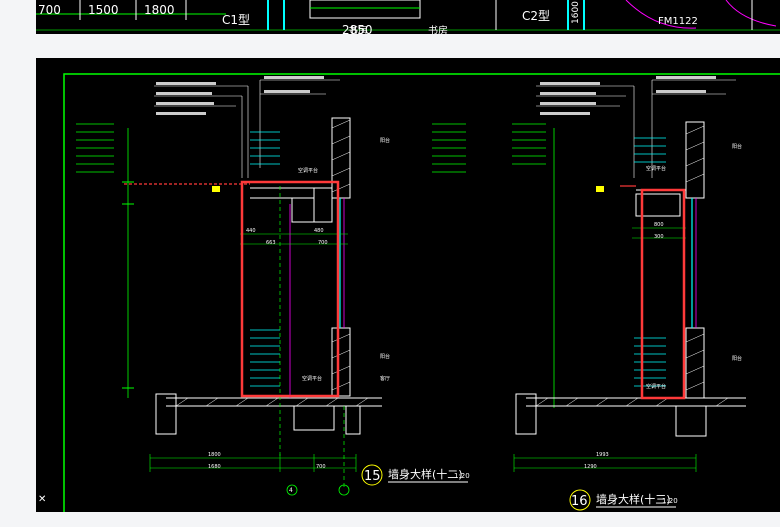 This screenshot has height=527, width=780. What do you see at coordinates (590, 467) in the screenshot?
I see `dim-1290: 1290` at bounding box center [590, 467].